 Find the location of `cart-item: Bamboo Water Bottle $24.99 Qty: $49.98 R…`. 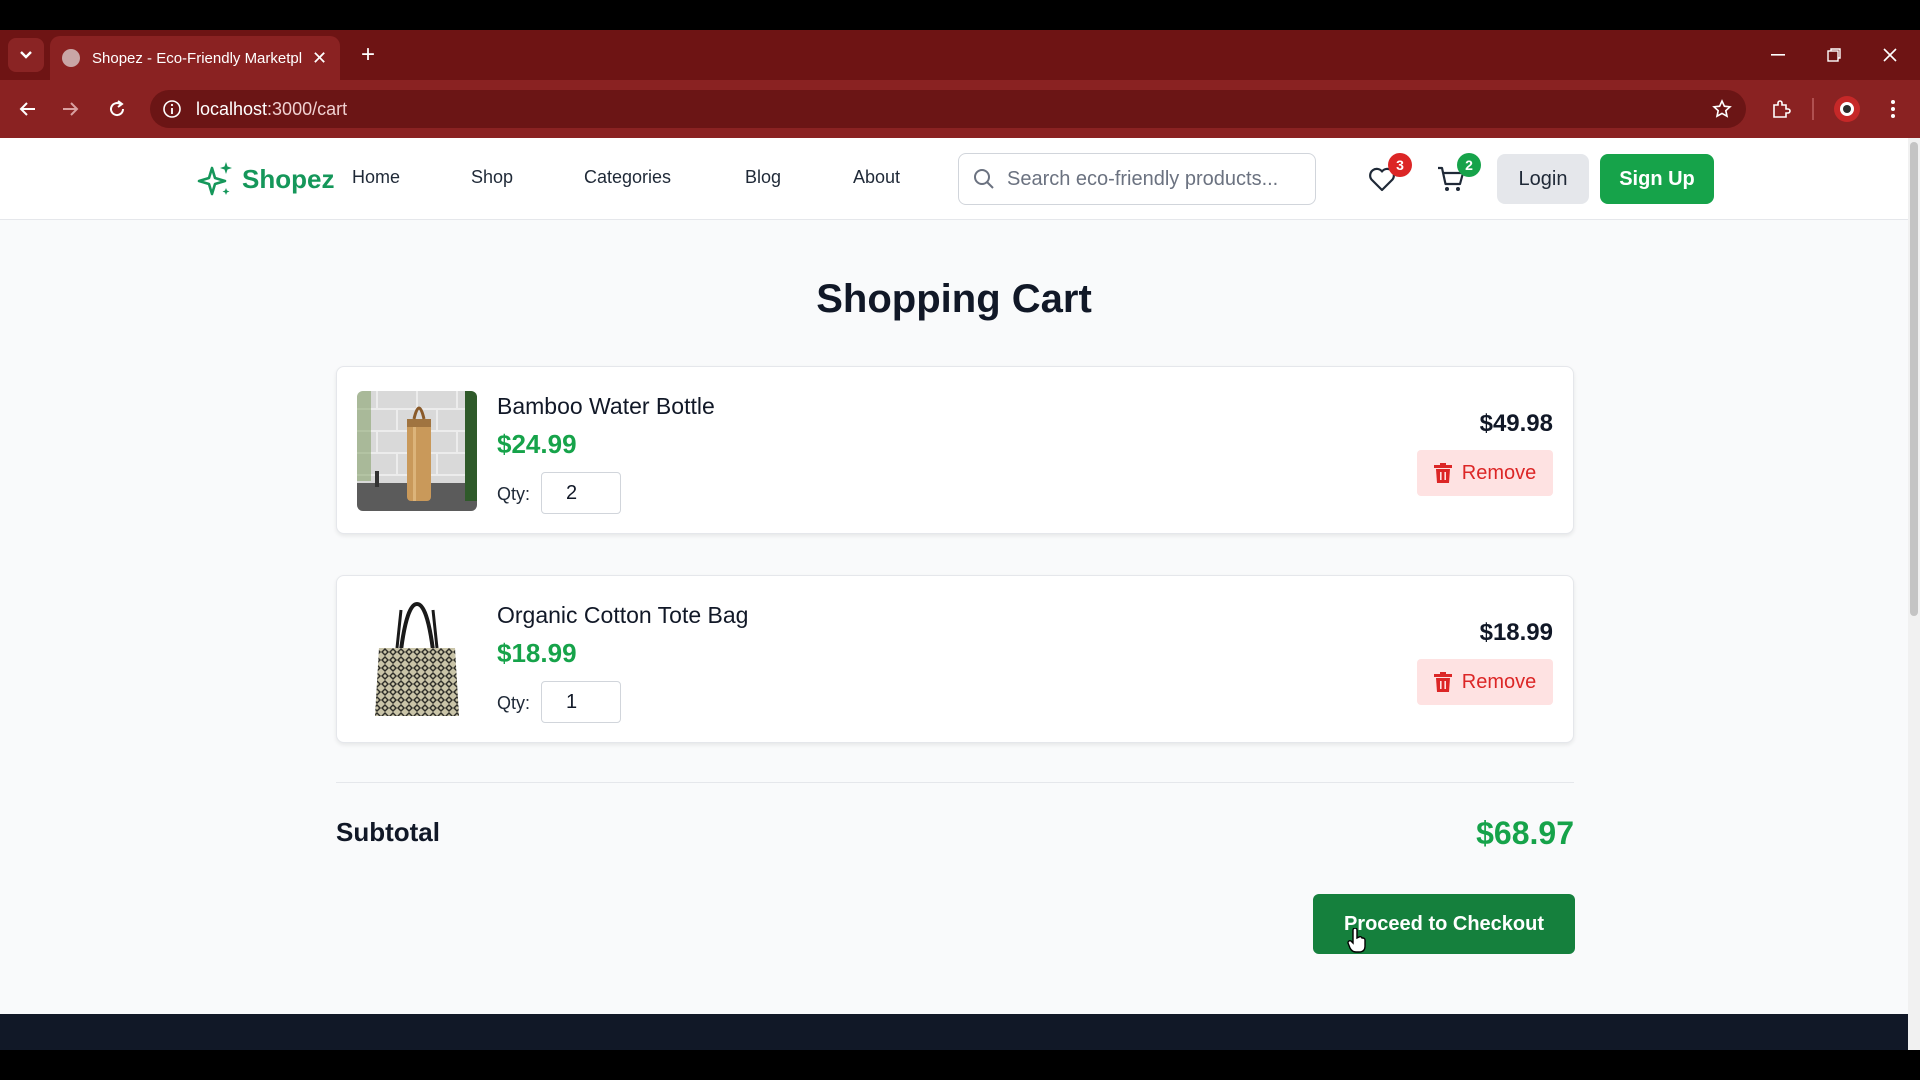

cart-item: Bamboo Water Bottle $24.99 Qty: $49.98 R… is located at coordinates (955, 450).